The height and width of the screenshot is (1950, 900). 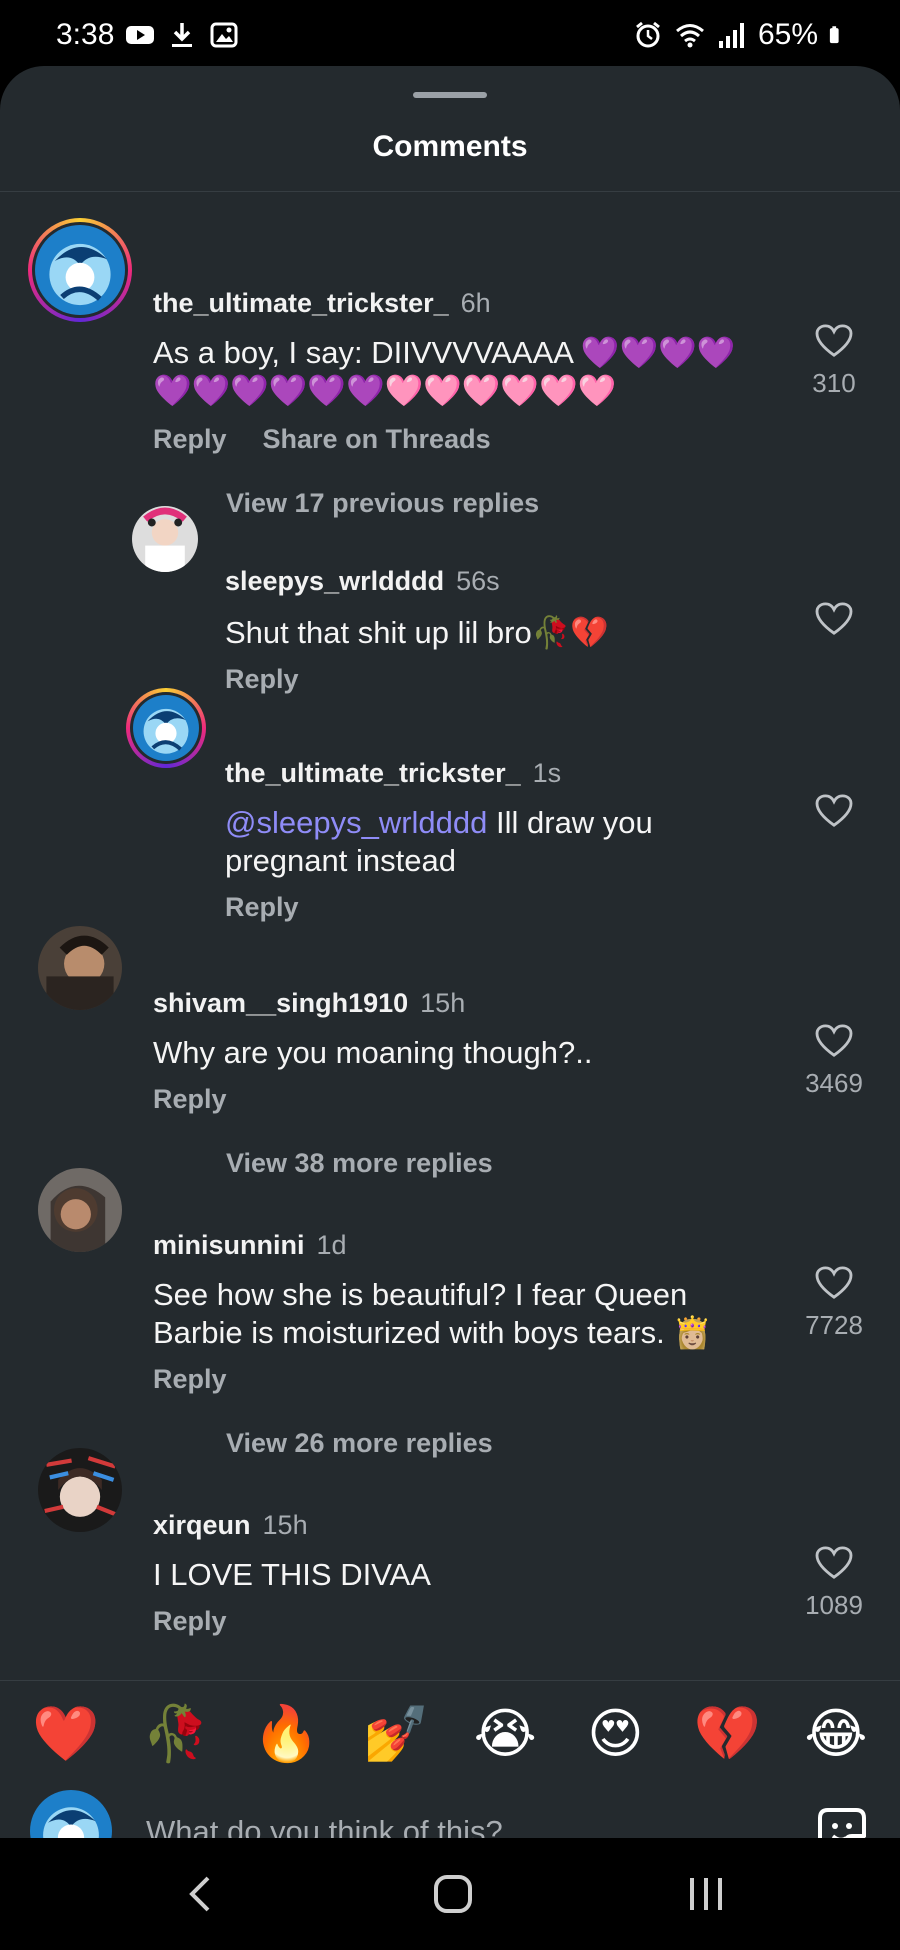 I want to click on like-count: 7728, so click(x=834, y=1325).